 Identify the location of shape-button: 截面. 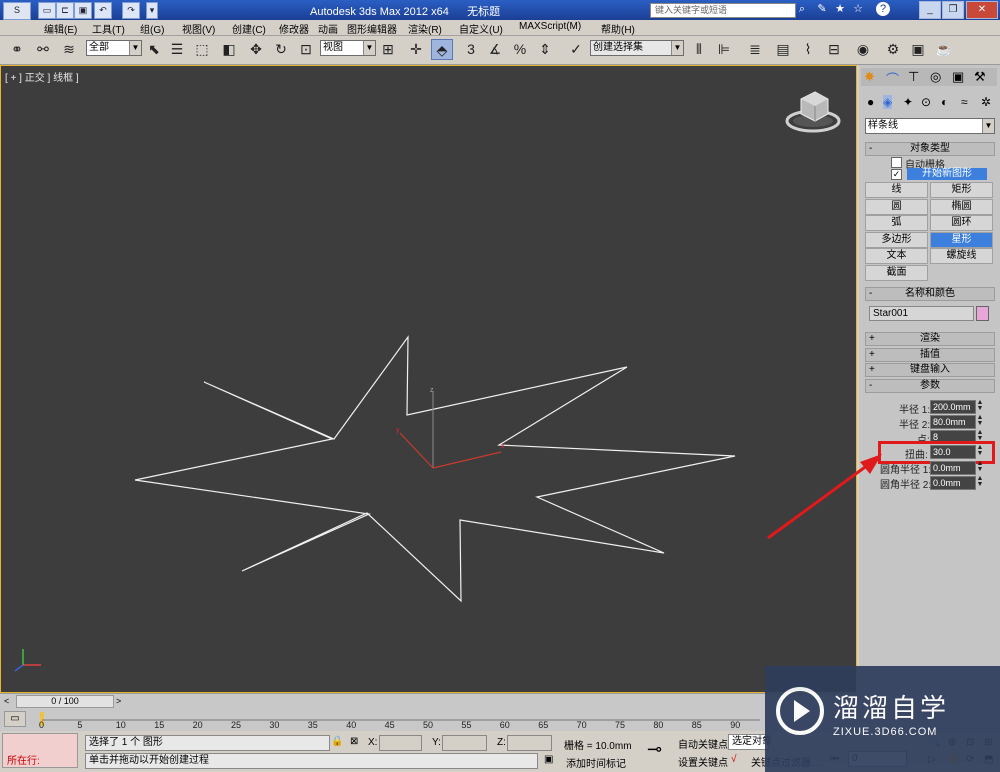
(896, 272).